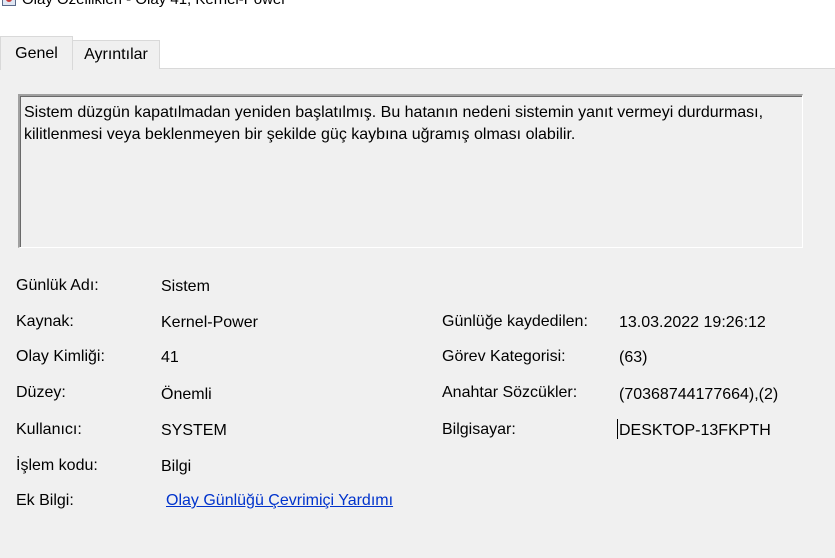  Describe the element at coordinates (695, 431) in the screenshot. I see `computer-value: DESKTOP-13FKPTH` at that location.